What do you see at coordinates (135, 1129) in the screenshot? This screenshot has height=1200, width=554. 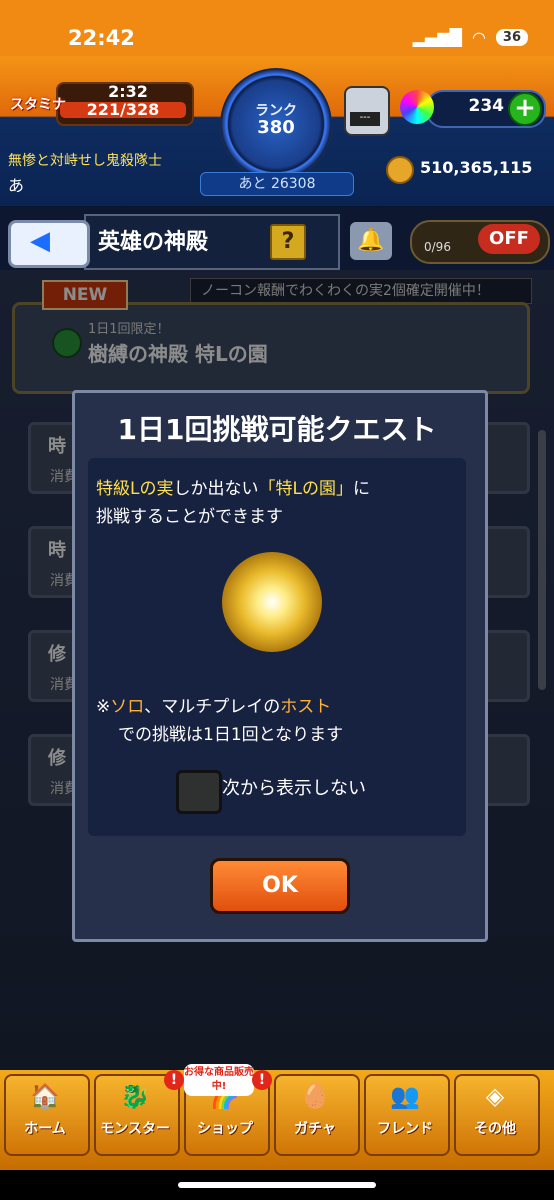 I see `nav-monster-label: モンスター` at bounding box center [135, 1129].